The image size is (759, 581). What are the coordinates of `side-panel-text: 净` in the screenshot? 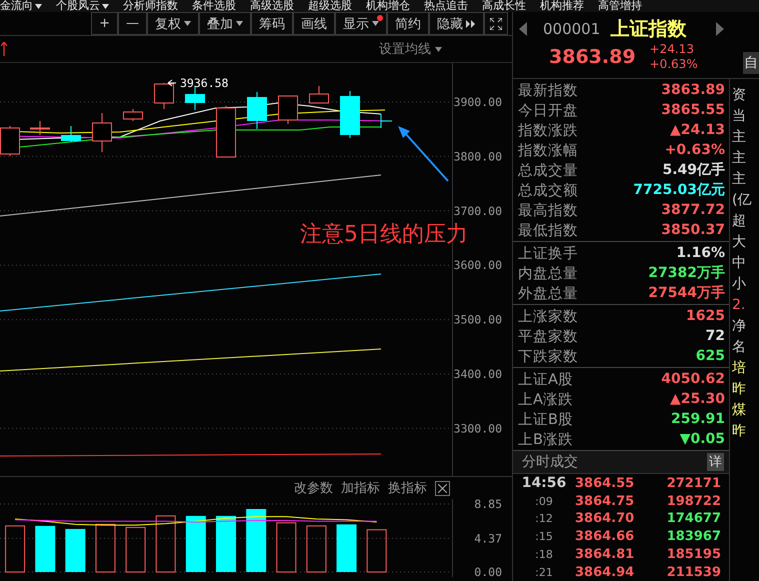 It's located at (739, 326).